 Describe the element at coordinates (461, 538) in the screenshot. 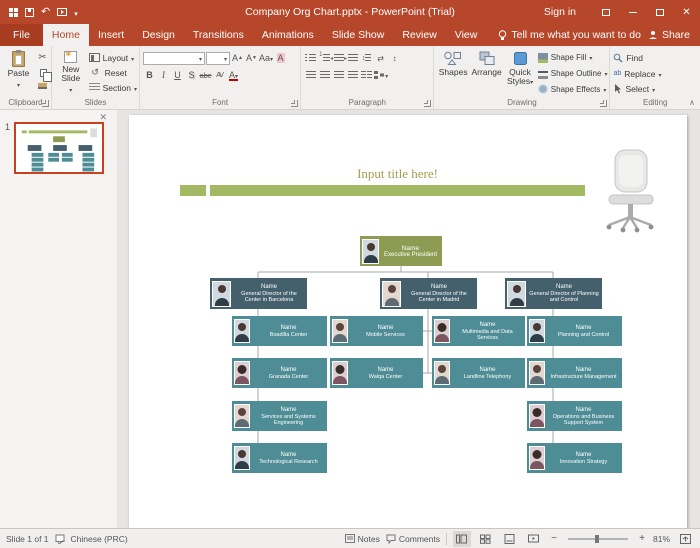

I see `normal-view-button` at that location.